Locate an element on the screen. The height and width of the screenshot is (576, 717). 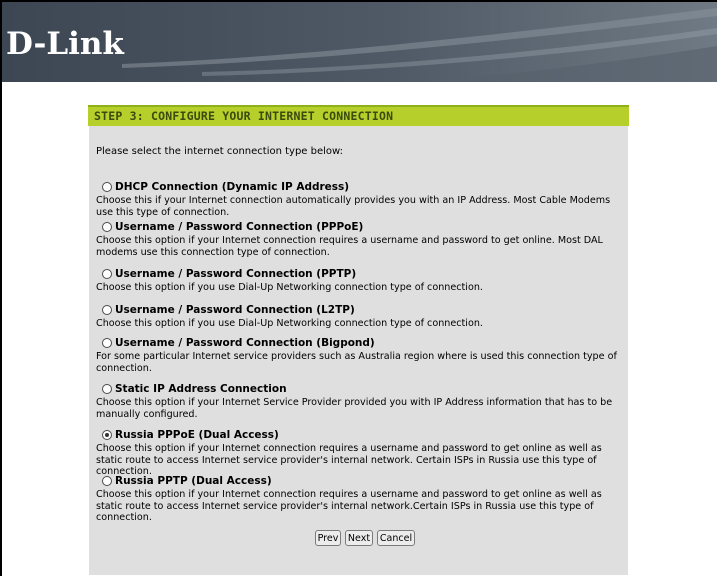
radio-dhcp is located at coordinates (107, 187).